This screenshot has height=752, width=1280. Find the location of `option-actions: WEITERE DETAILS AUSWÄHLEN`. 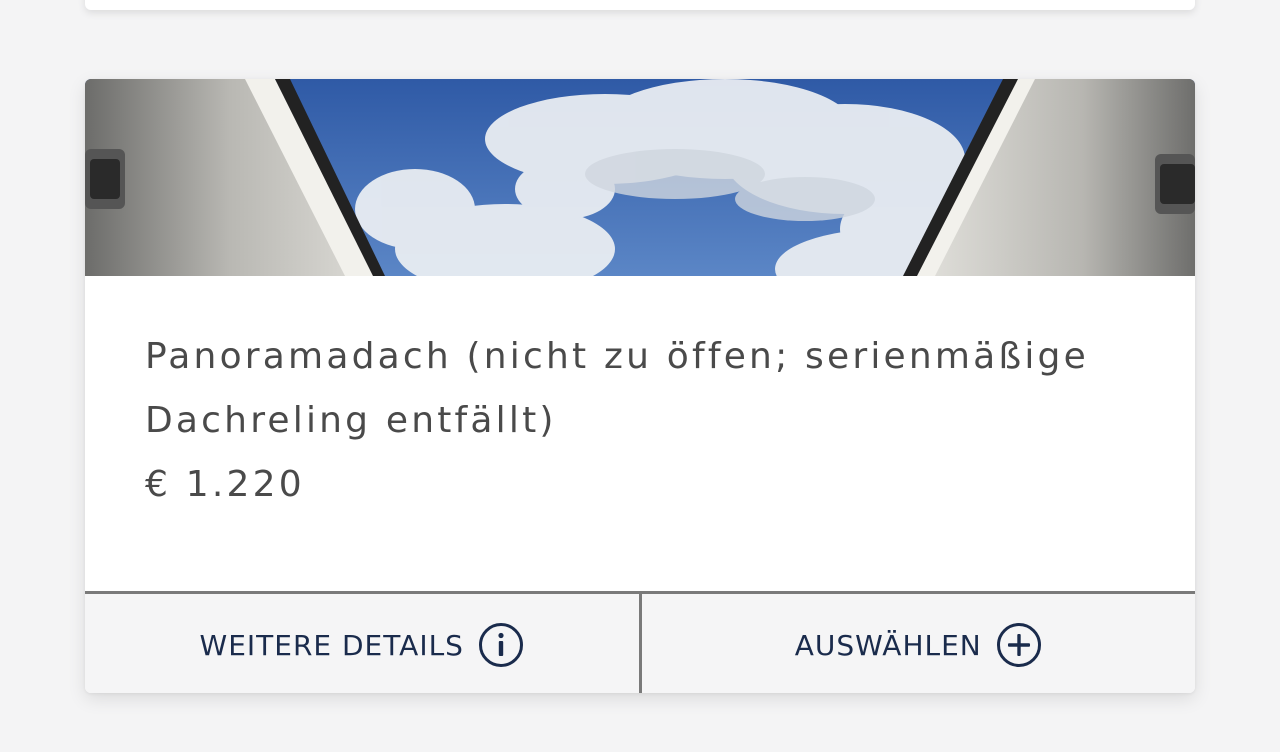

option-actions: WEITERE DETAILS AUSWÄHLEN is located at coordinates (640, 642).